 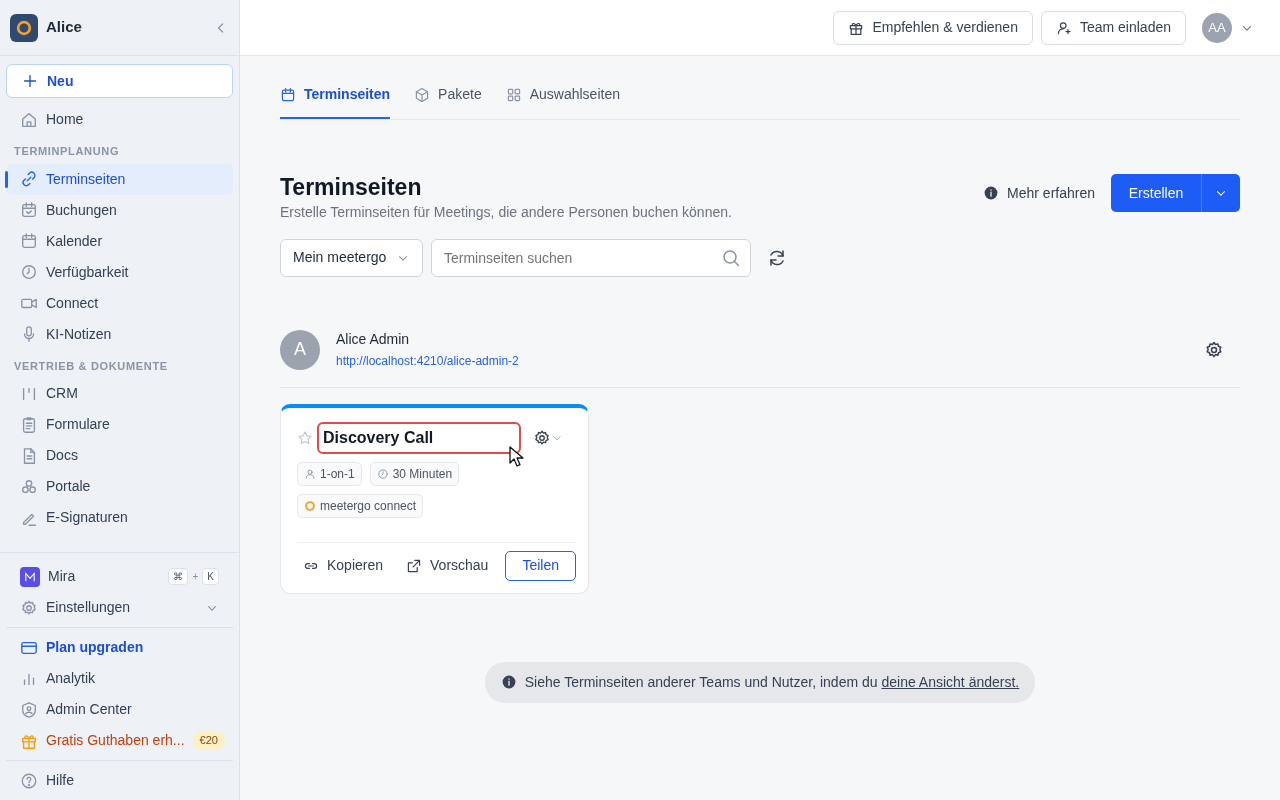 I want to click on user-add-icon, so click(x=1063, y=27).